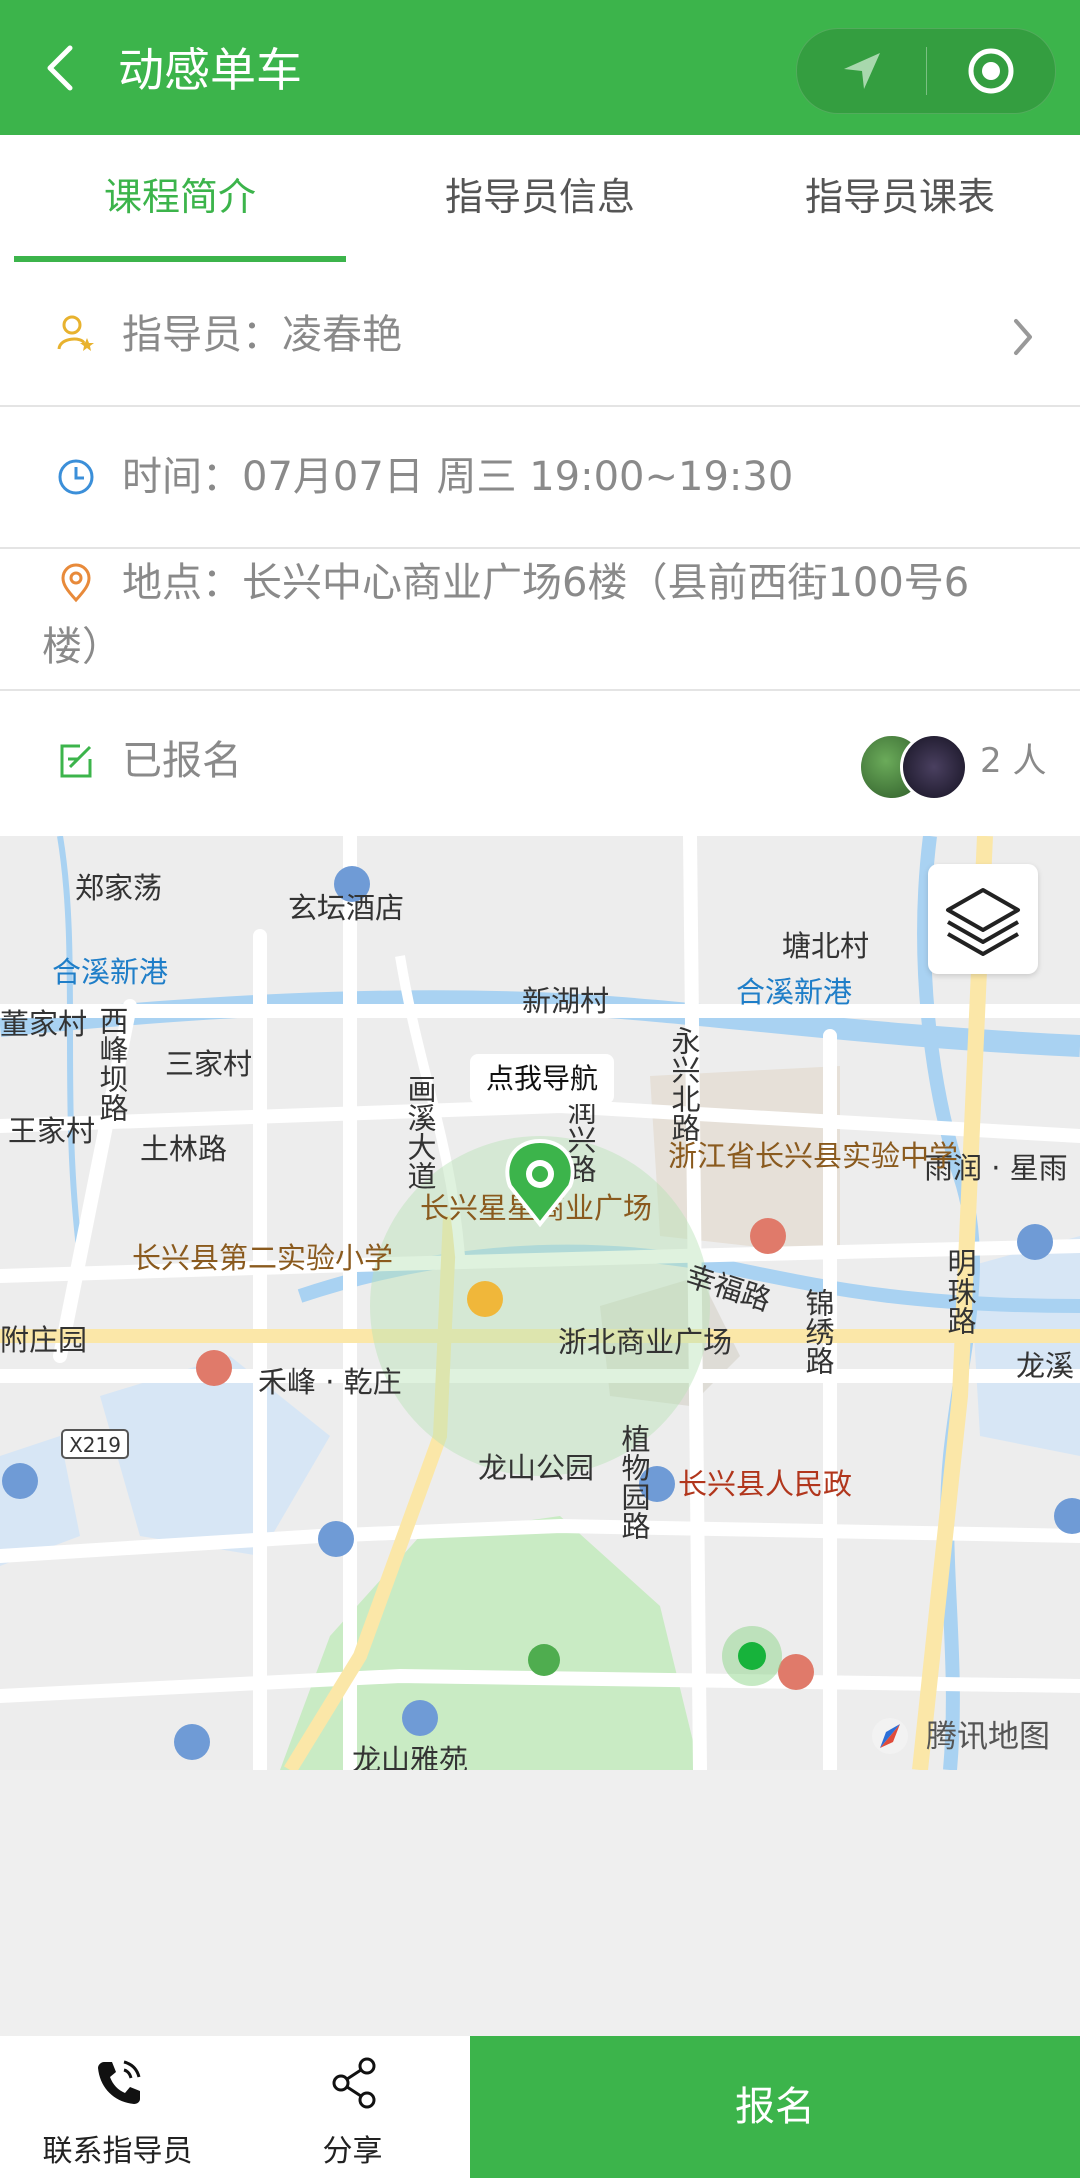  I want to click on close-program-button, so click(990, 71).